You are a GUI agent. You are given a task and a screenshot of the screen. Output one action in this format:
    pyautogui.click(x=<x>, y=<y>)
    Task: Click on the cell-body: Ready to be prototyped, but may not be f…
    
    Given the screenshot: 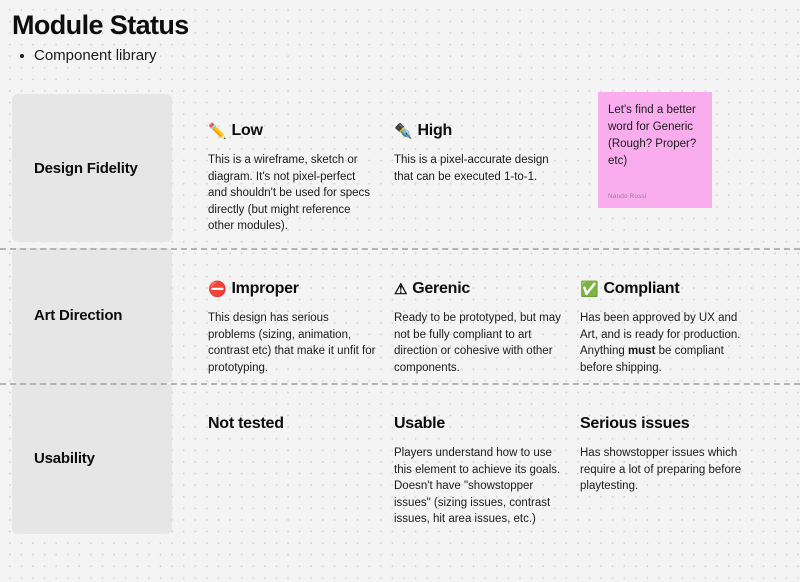 What is the action you would take?
    pyautogui.click(x=478, y=343)
    